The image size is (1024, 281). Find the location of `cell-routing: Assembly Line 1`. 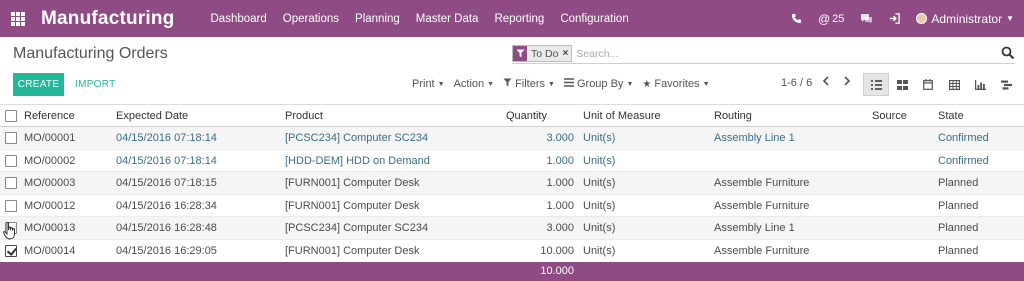

cell-routing: Assembly Line 1 is located at coordinates (754, 138).